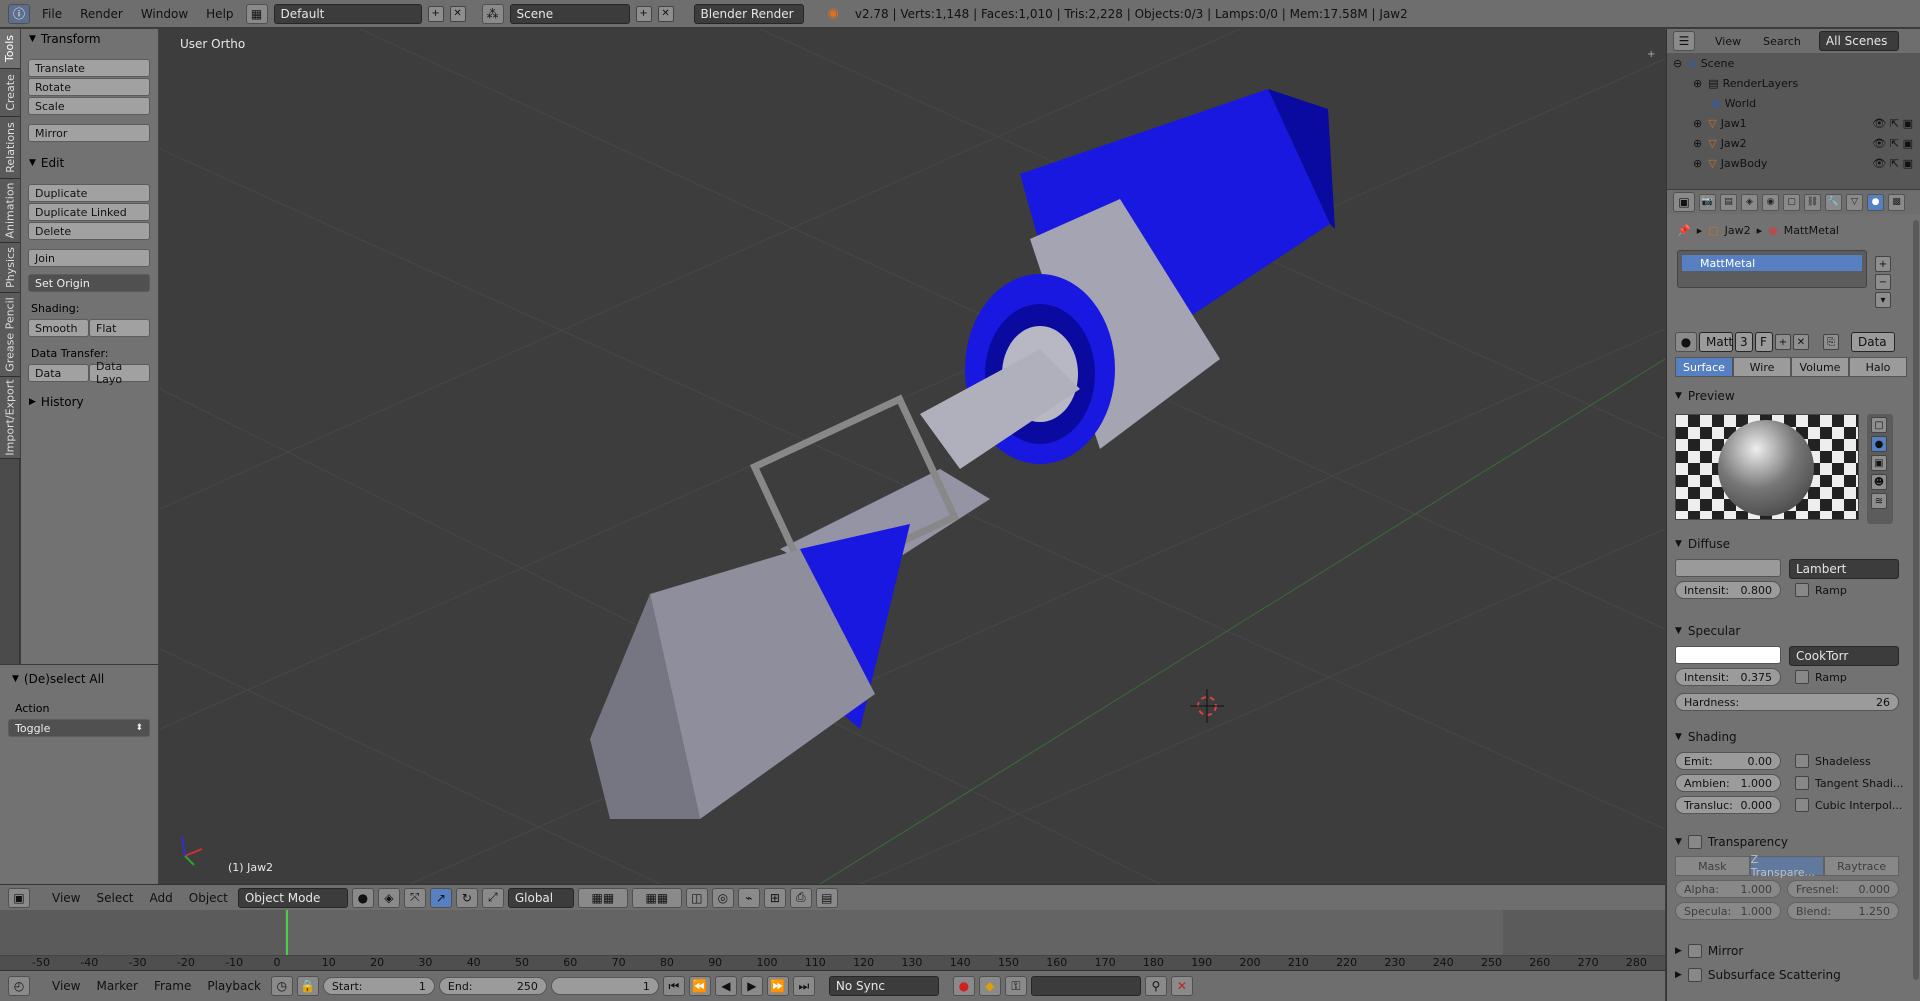 This screenshot has height=1001, width=1920. What do you see at coordinates (1793, 103) in the screenshot?
I see `outliner-item-world: ◉ World` at bounding box center [1793, 103].